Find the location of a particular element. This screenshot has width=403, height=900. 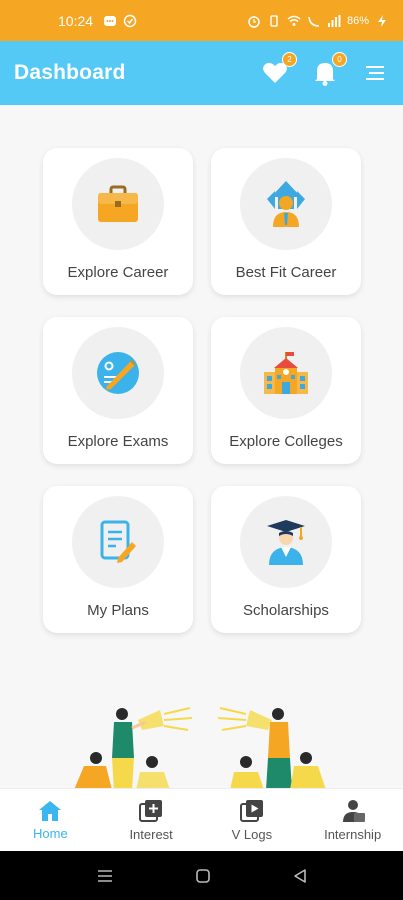

check-circle-icon is located at coordinates (130, 20).